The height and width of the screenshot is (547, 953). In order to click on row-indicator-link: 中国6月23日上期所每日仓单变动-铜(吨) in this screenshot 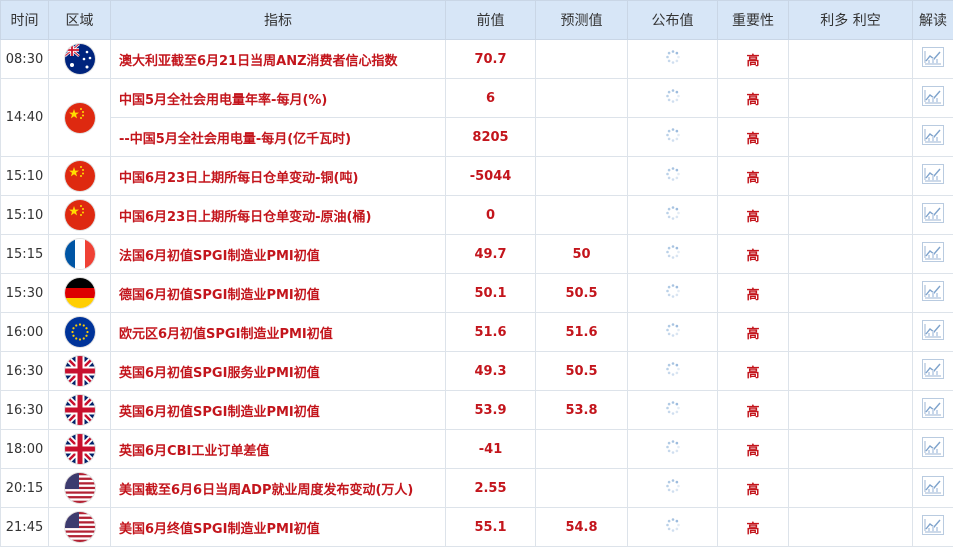, I will do `click(278, 176)`.